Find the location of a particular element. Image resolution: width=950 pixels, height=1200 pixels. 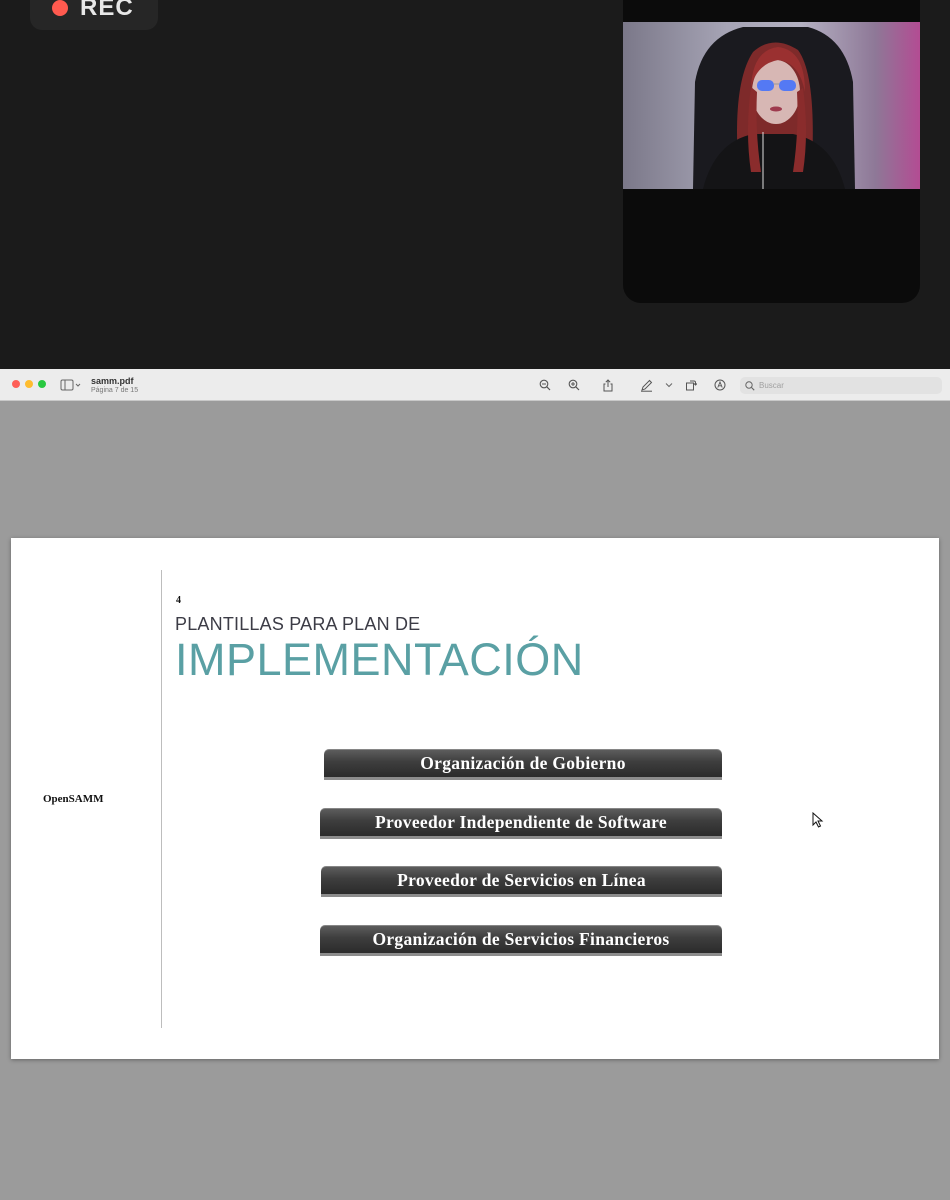

rotate-button is located at coordinates (691, 385).